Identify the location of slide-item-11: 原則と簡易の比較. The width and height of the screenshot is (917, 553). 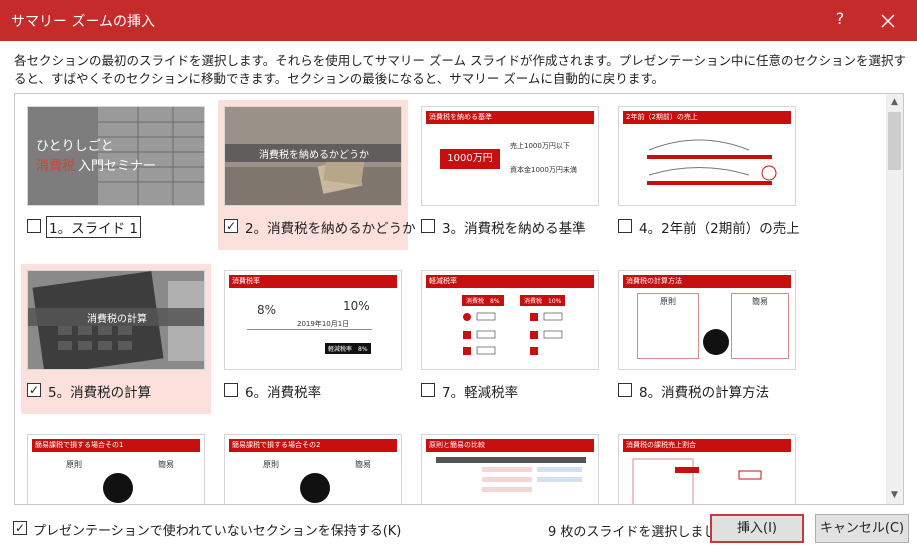
(510, 466).